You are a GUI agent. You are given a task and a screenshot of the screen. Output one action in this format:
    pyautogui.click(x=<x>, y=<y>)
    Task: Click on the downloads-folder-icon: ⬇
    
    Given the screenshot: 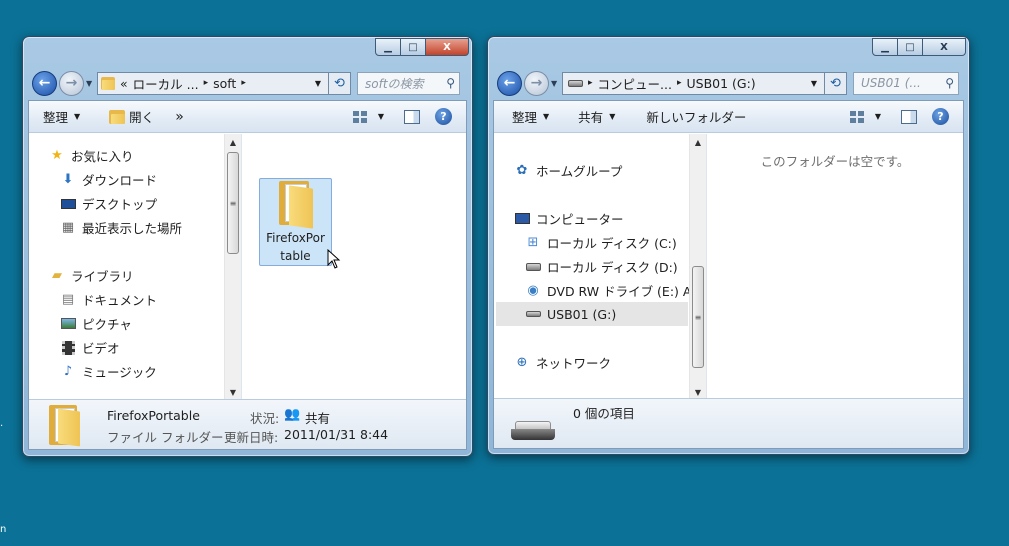 What is the action you would take?
    pyautogui.click(x=68, y=179)
    